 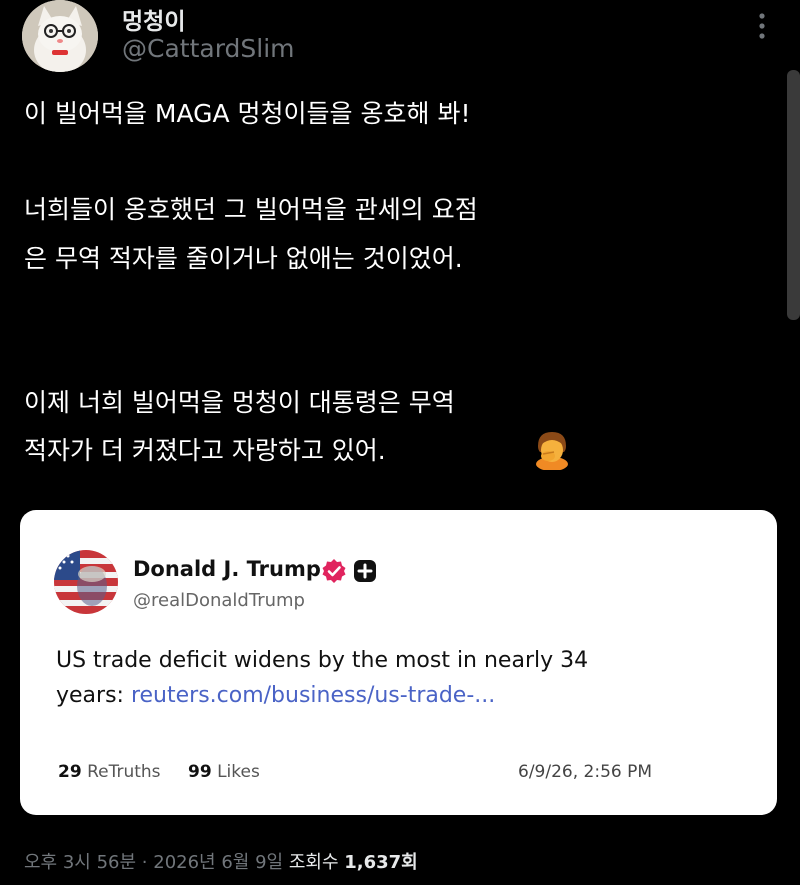 What do you see at coordinates (552, 450) in the screenshot?
I see `person-facepalming-icon` at bounding box center [552, 450].